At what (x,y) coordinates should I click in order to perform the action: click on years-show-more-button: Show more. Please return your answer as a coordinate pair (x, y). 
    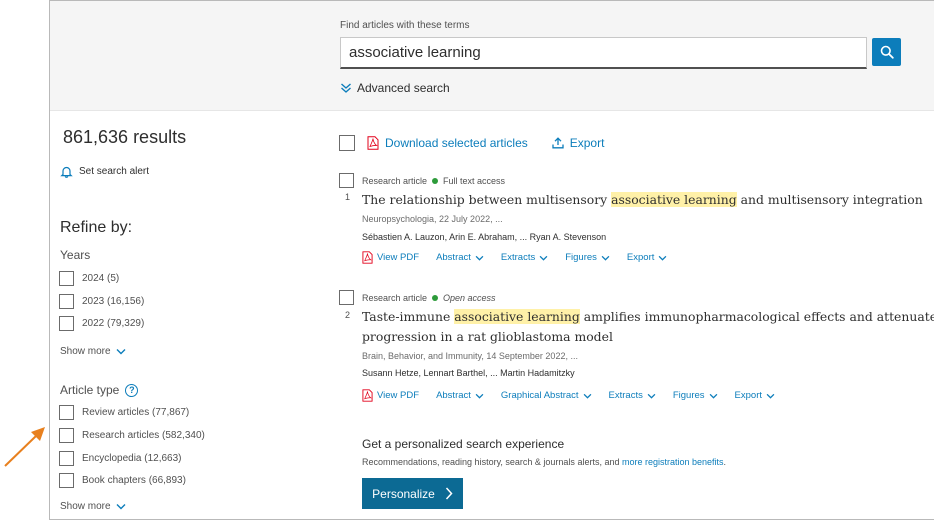
    Looking at the image, I should click on (93, 351).